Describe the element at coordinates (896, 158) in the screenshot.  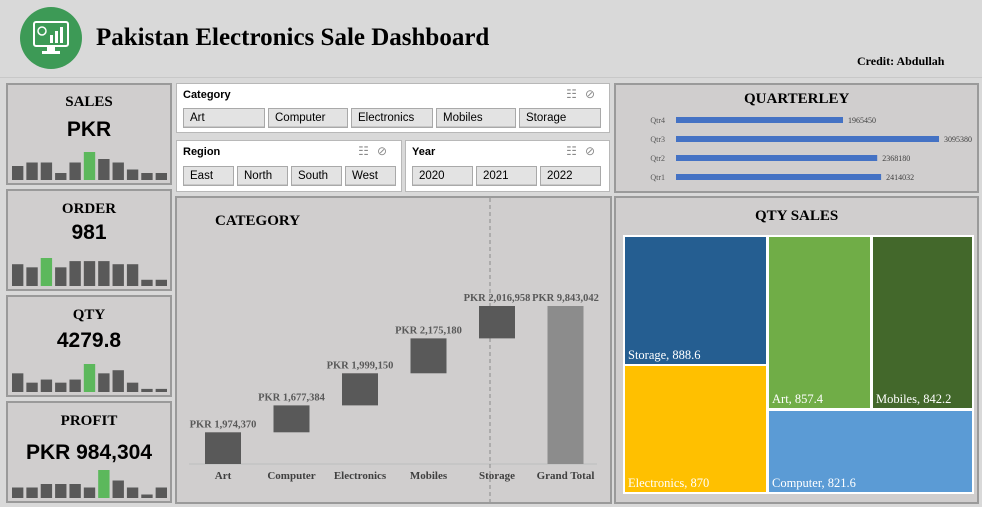
I see `quarter-data-label: 2368180` at that location.